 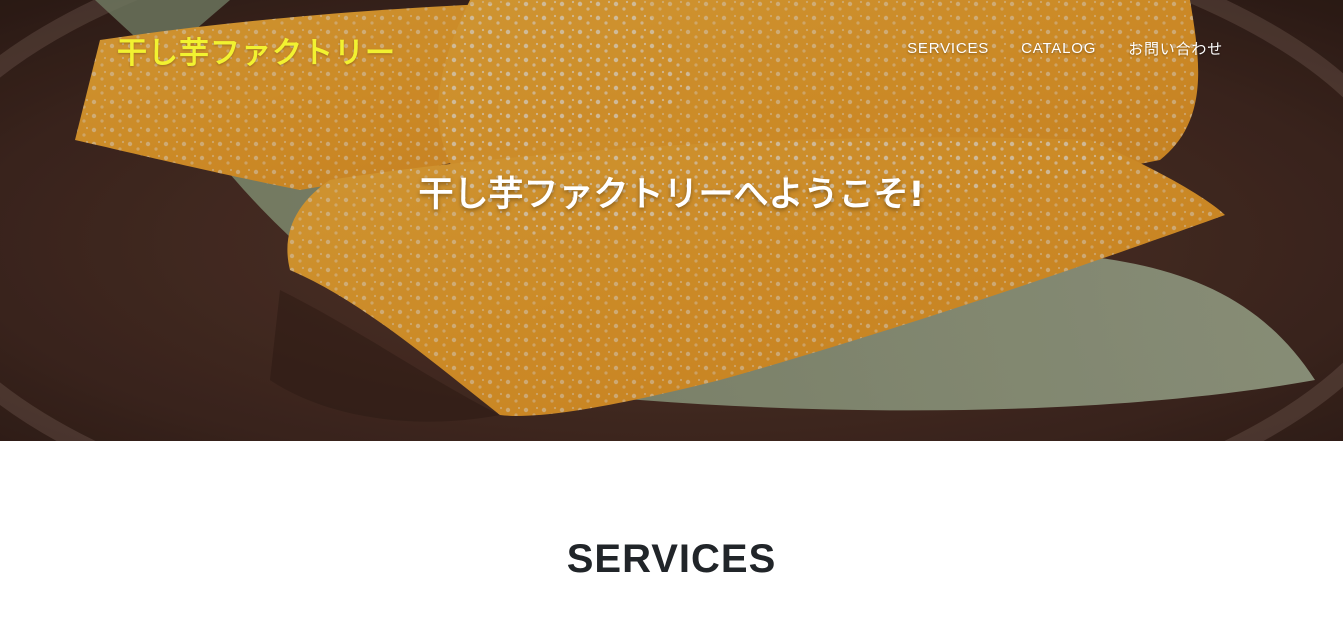 I want to click on brand-logo-link: 干し芋ファクトリー, so click(x=256, y=50).